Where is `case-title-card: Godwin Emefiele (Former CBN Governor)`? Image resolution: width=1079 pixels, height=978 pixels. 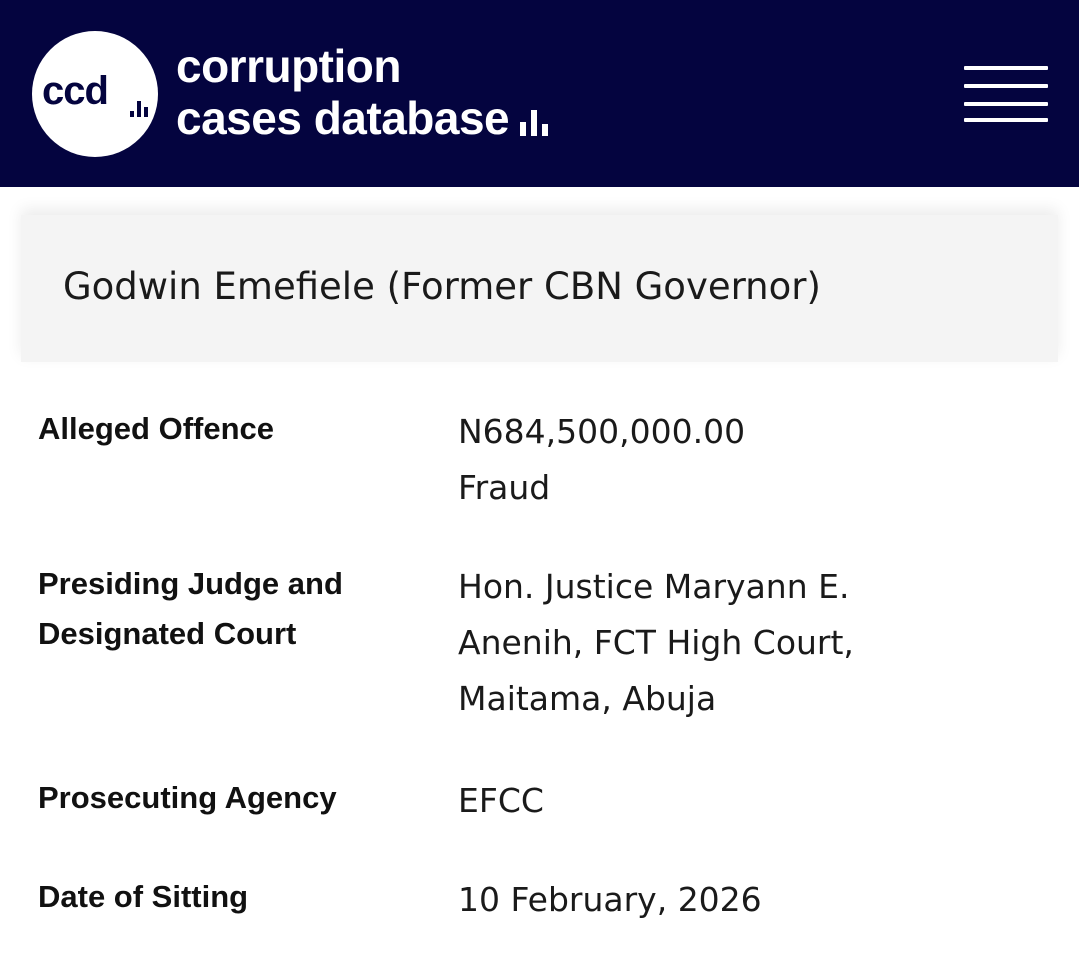 case-title-card: Godwin Emefiele (Former CBN Governor) is located at coordinates (539, 288).